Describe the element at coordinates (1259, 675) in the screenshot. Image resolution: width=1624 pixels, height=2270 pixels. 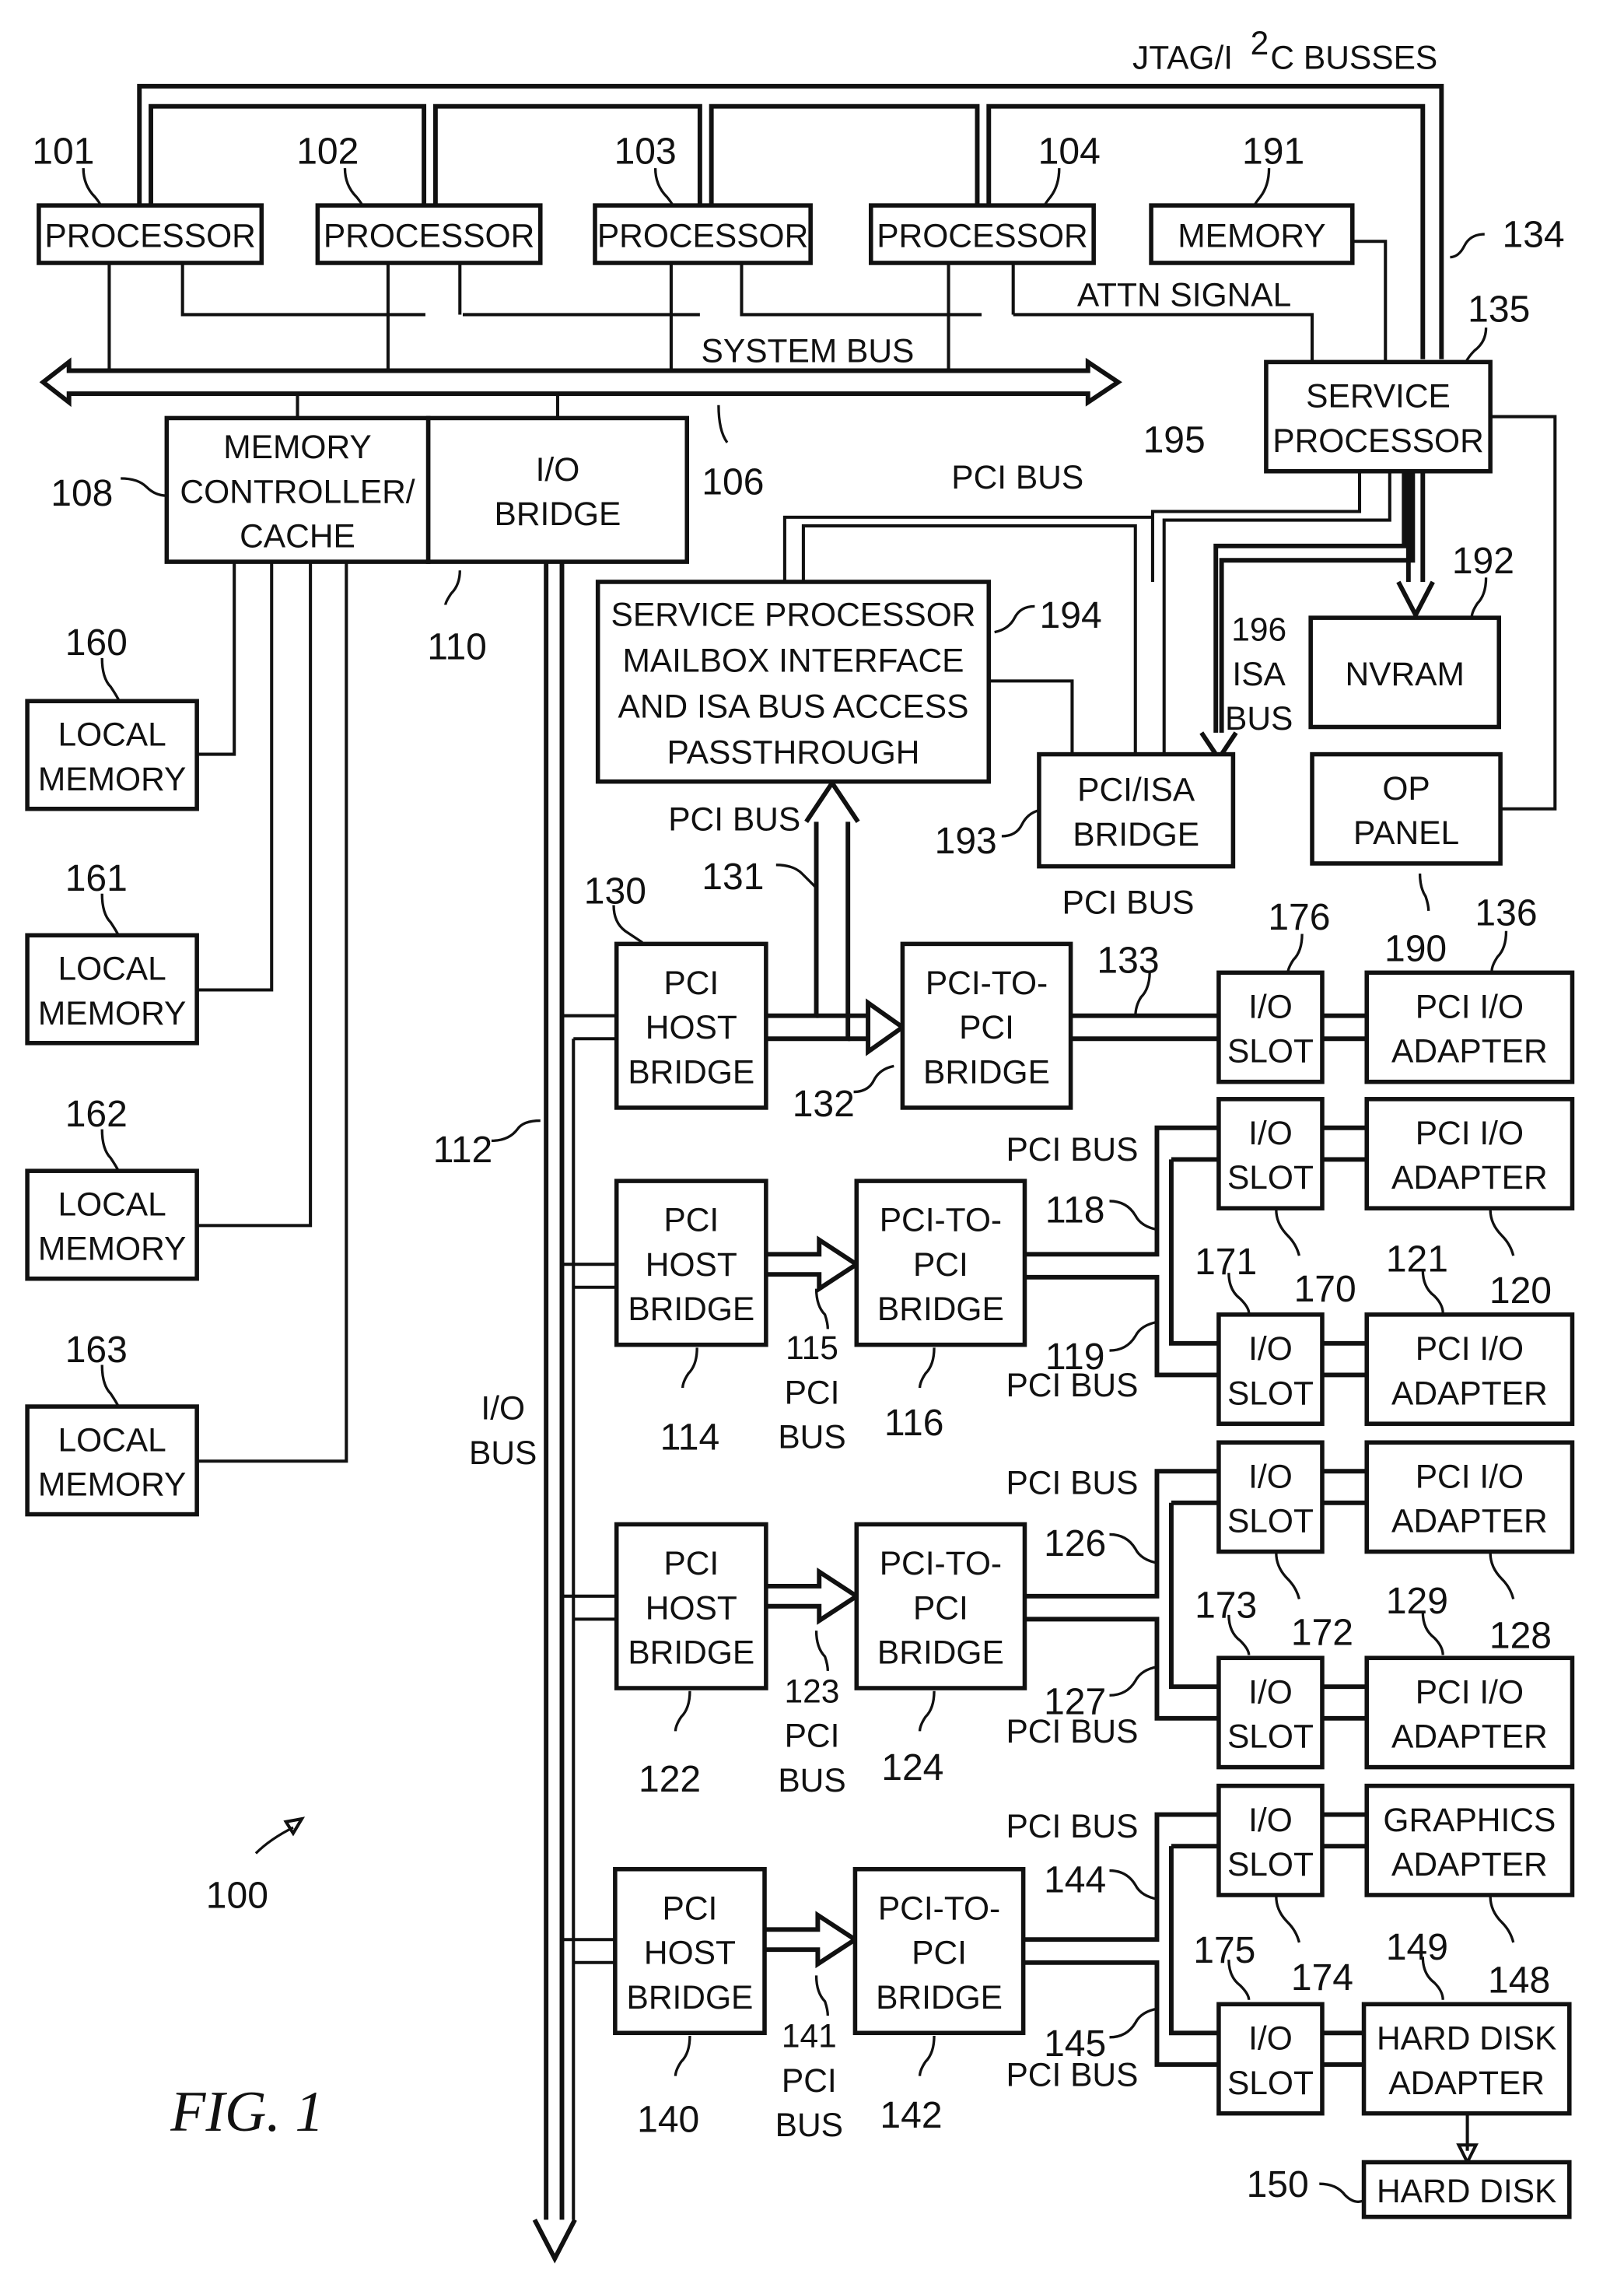
I see `isa-bus-label: ISA` at that location.